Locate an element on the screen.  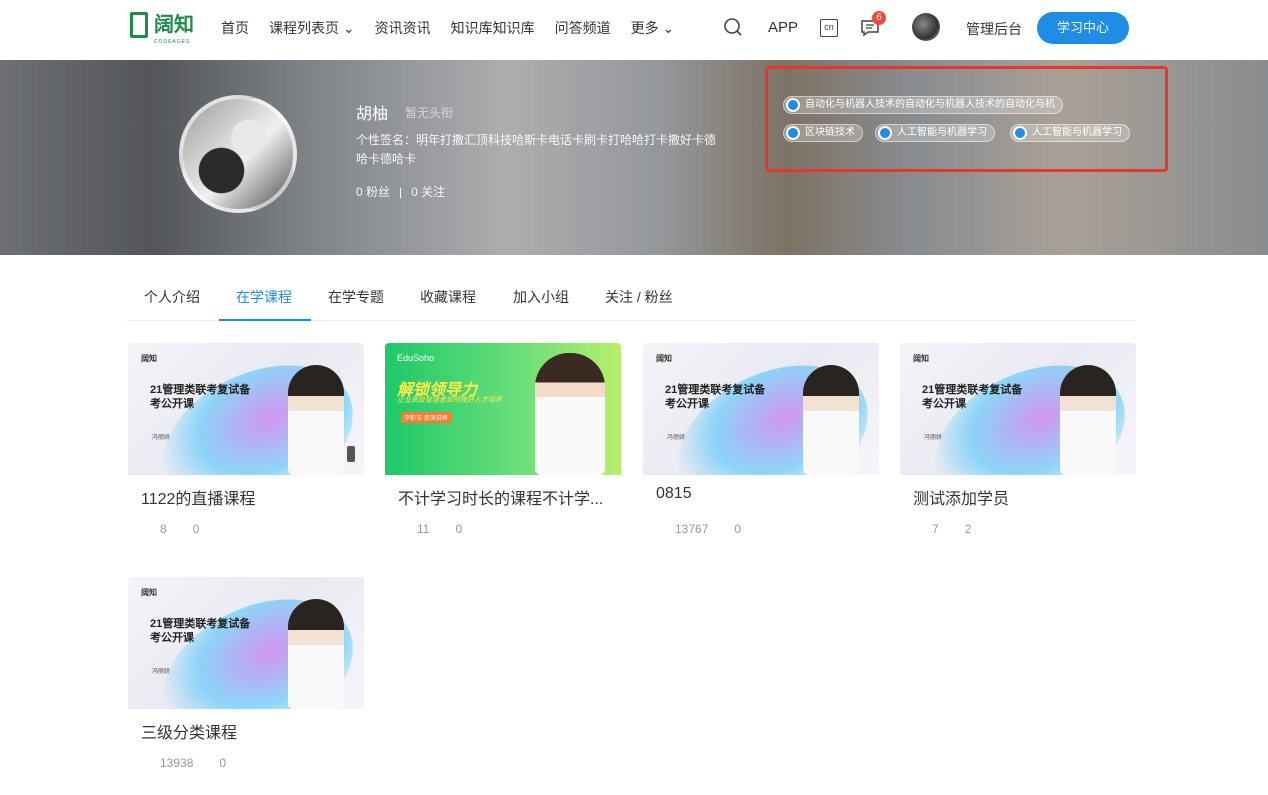
tag-item: 自动化与机器人技术的自动化与机器人技术的自动化与机 is located at coordinates (923, 105).